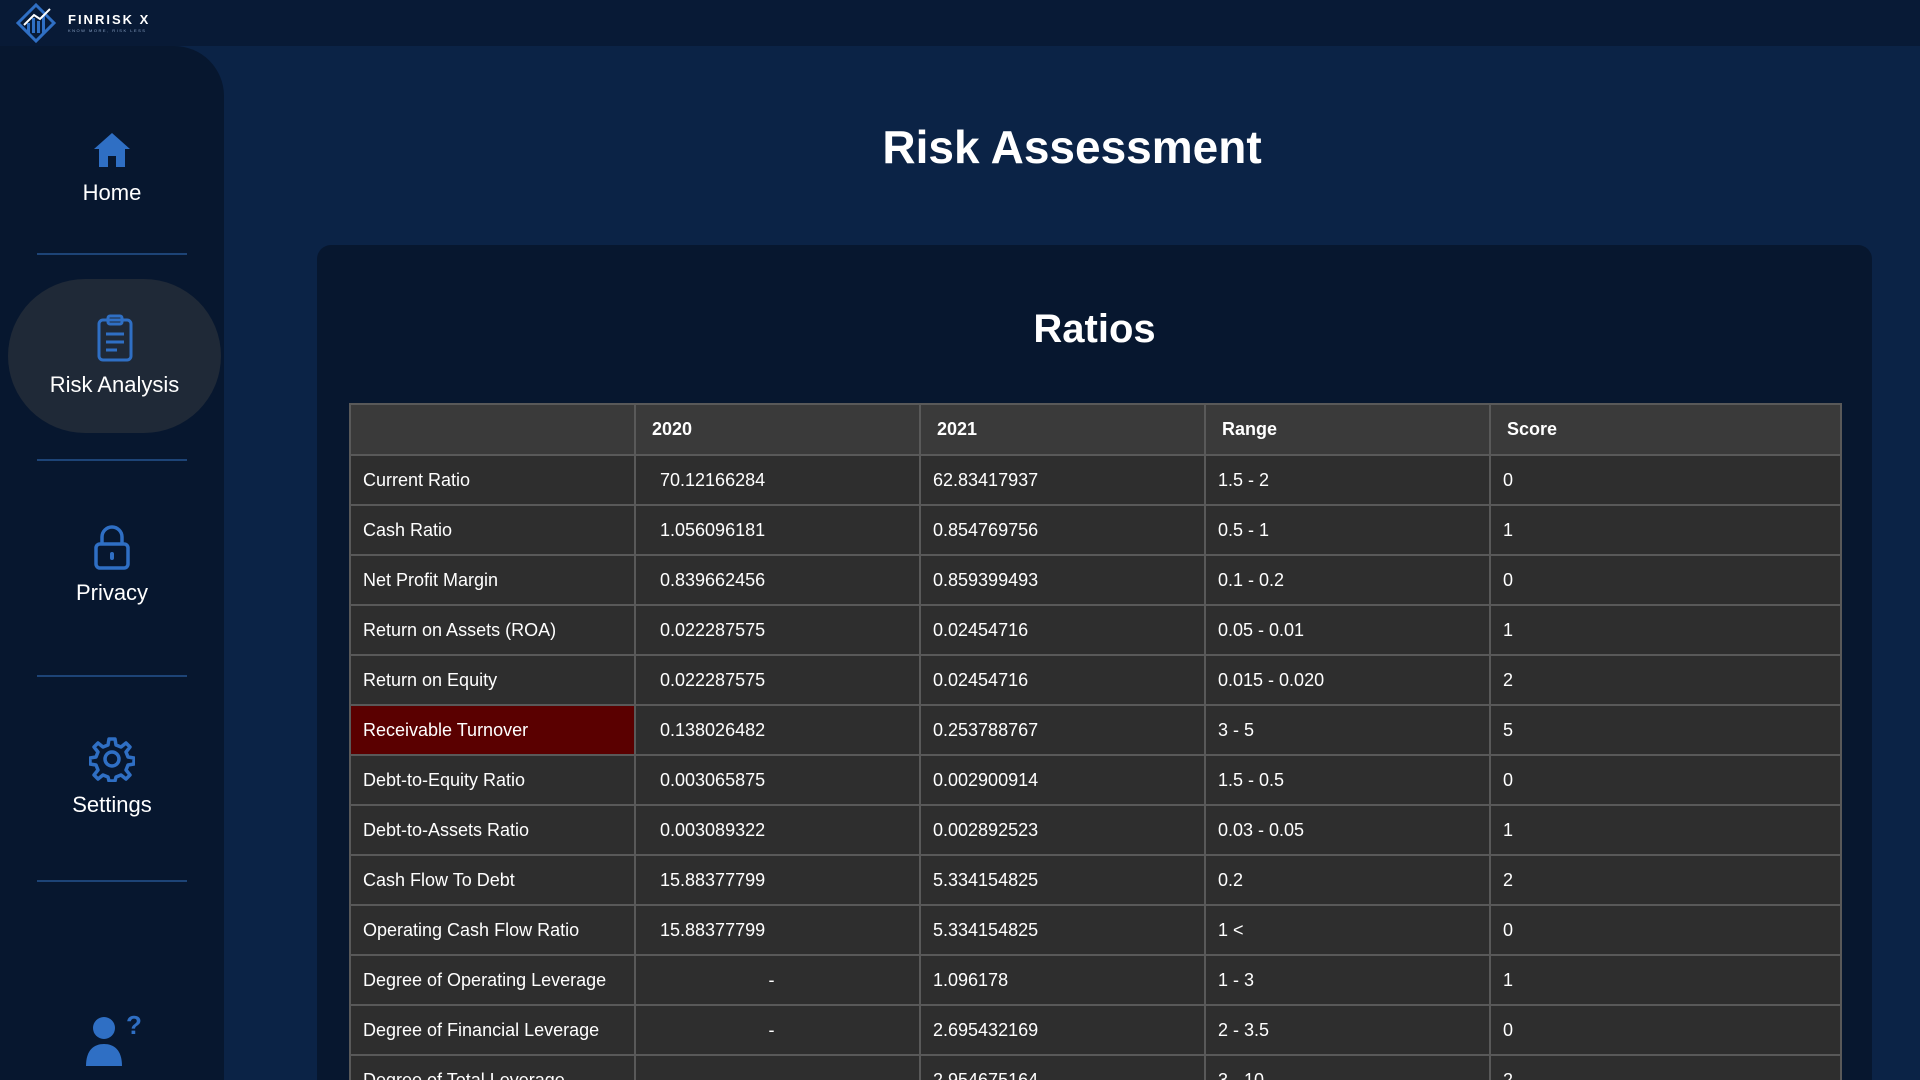 Image resolution: width=1920 pixels, height=1080 pixels. I want to click on range-value: 3 - 5, so click(1347, 730).